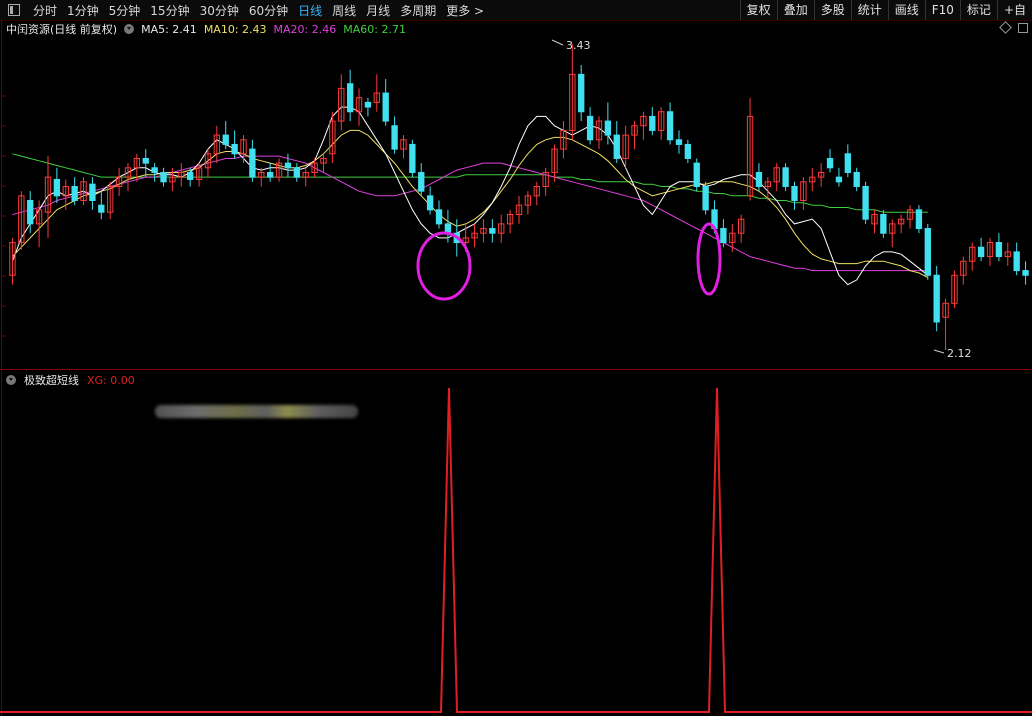 The image size is (1032, 716). Describe the element at coordinates (470, 213) in the screenshot. I see `ma20-line` at that location.